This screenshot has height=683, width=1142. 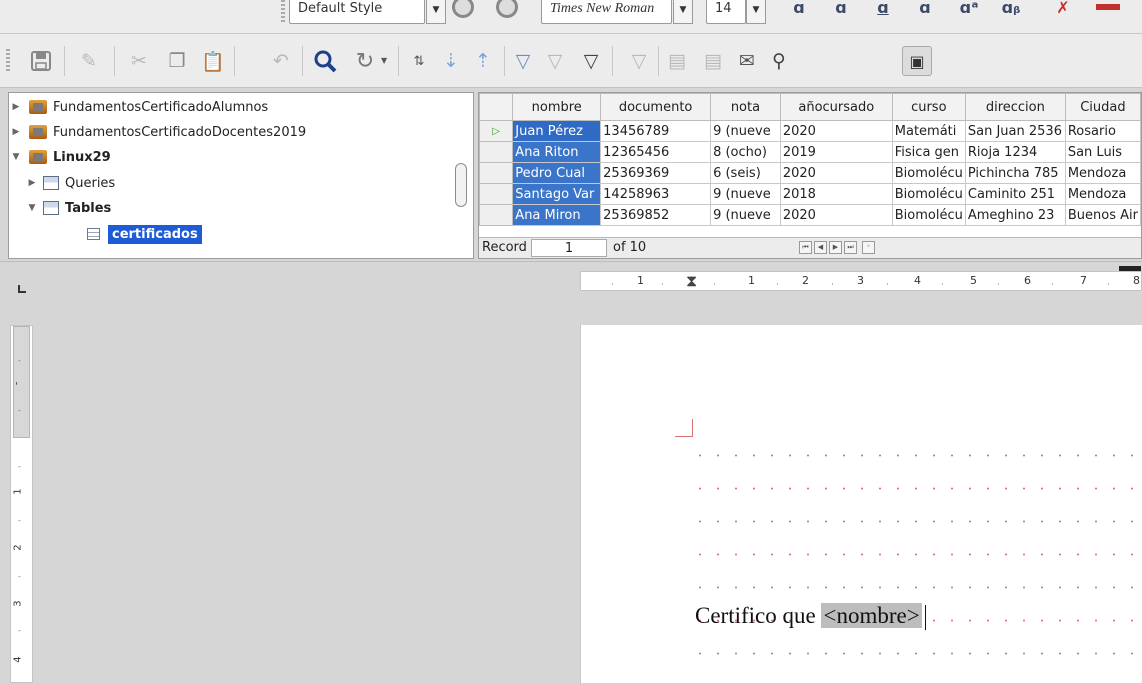 I want to click on column-header: Ciudad, so click(x=1102, y=107).